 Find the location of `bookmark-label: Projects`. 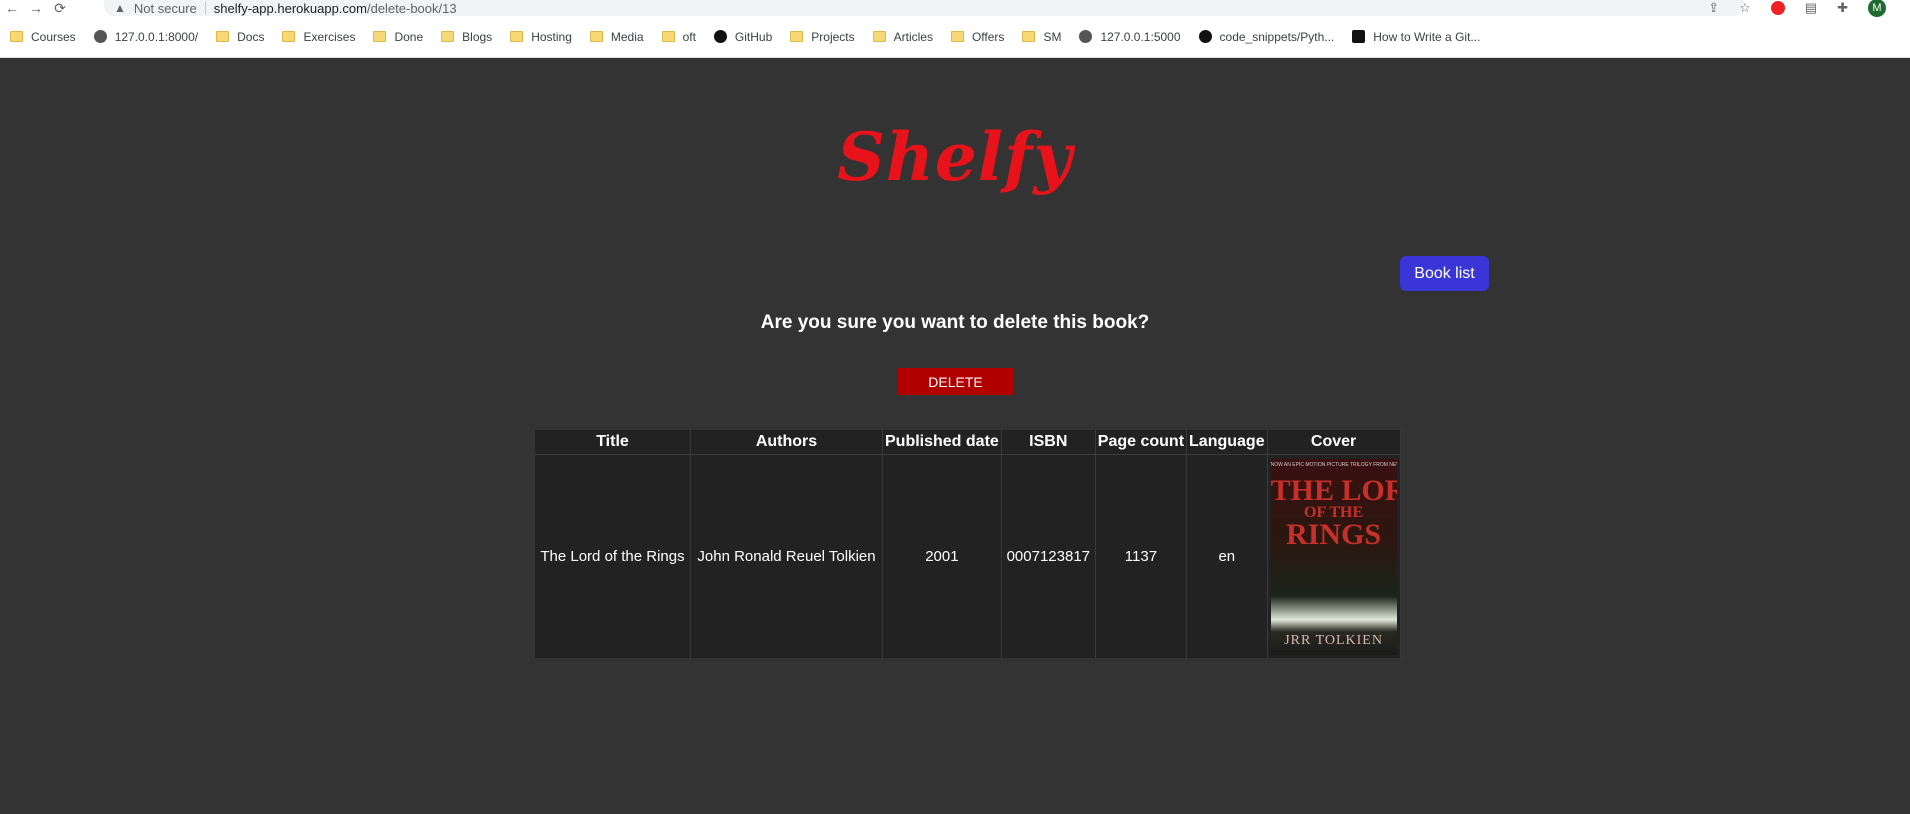

bookmark-label: Projects is located at coordinates (833, 36).